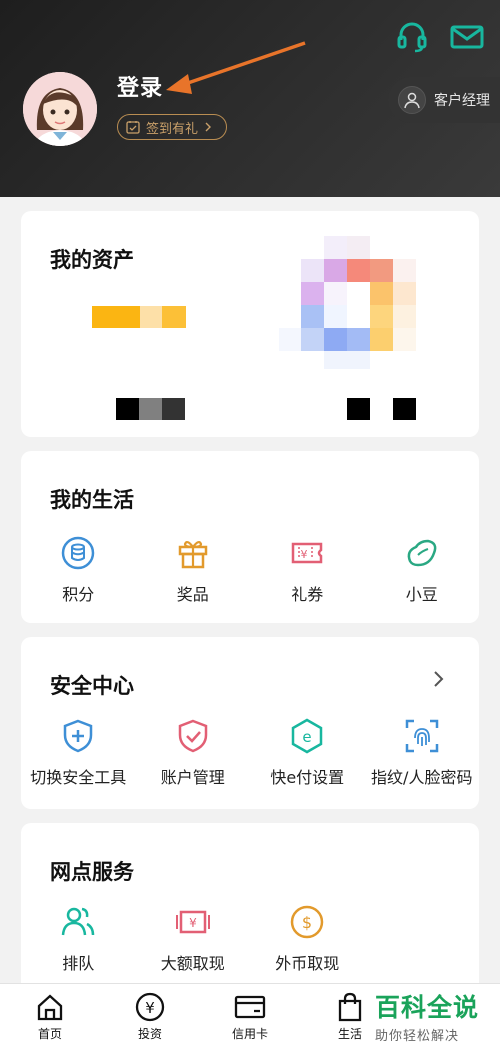 This screenshot has height=1047, width=500. I want to click on tab-label: 首页, so click(49, 1034).